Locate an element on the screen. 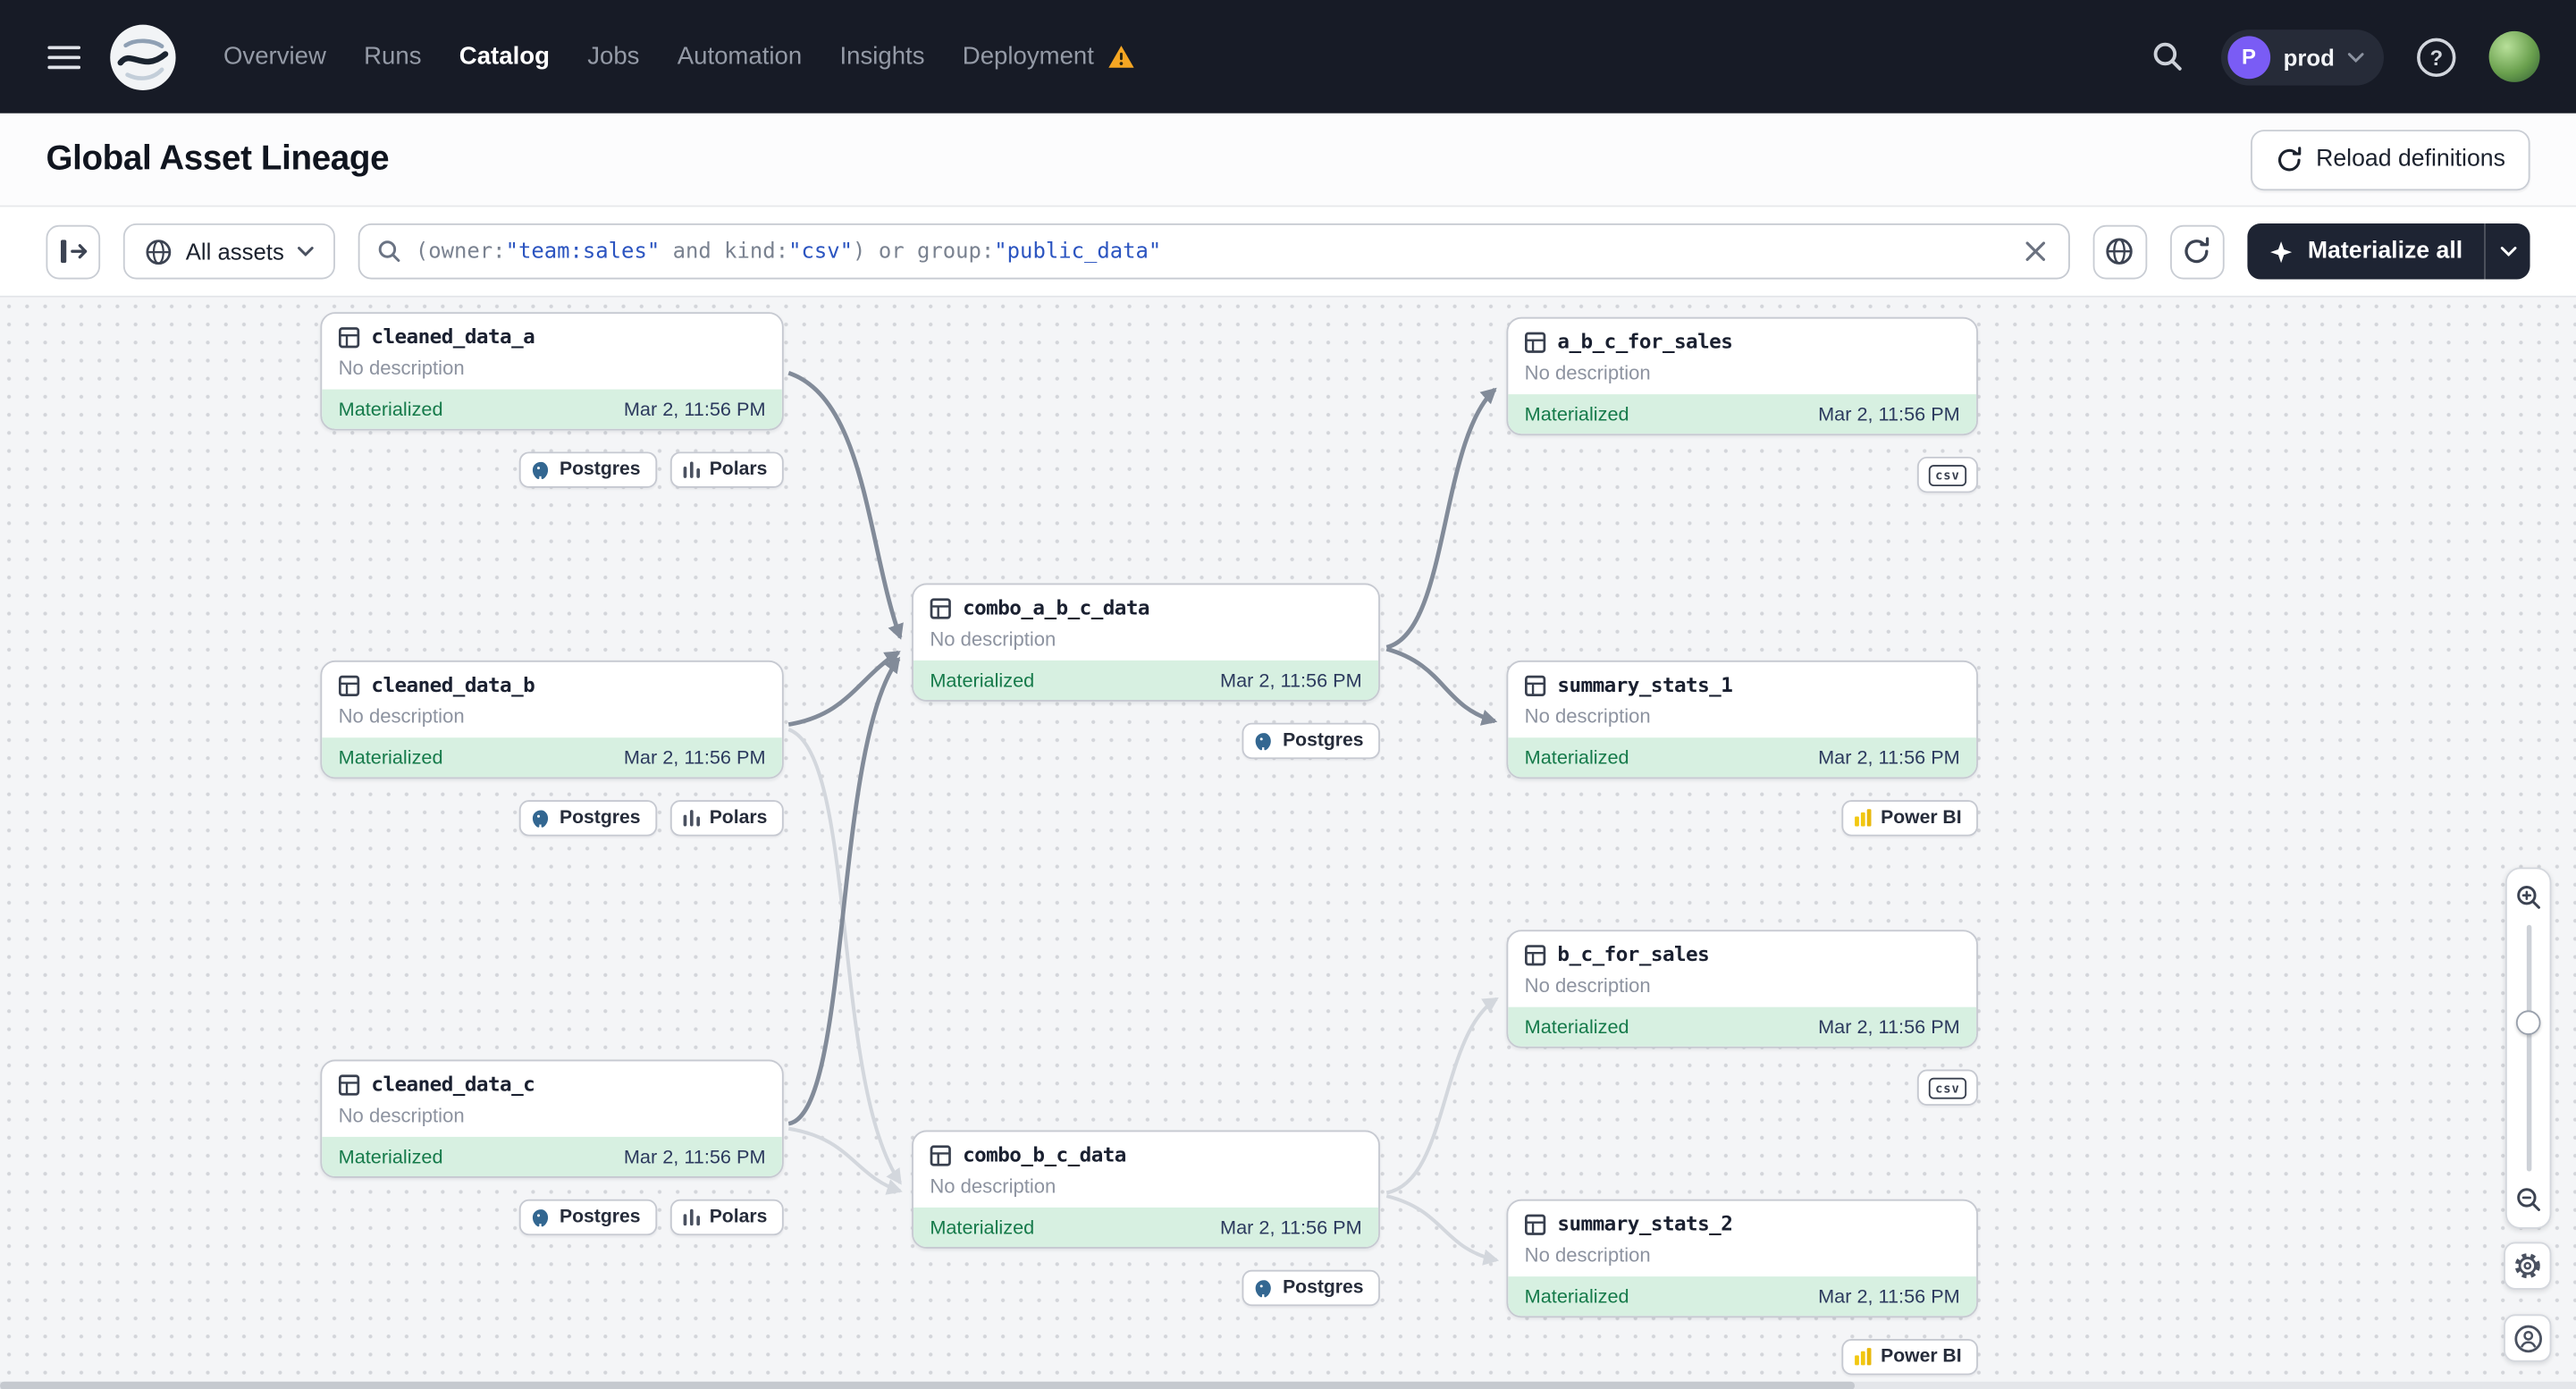 Image resolution: width=2576 pixels, height=1389 pixels. zoom-slider-handle is located at coordinates (2528, 1022).